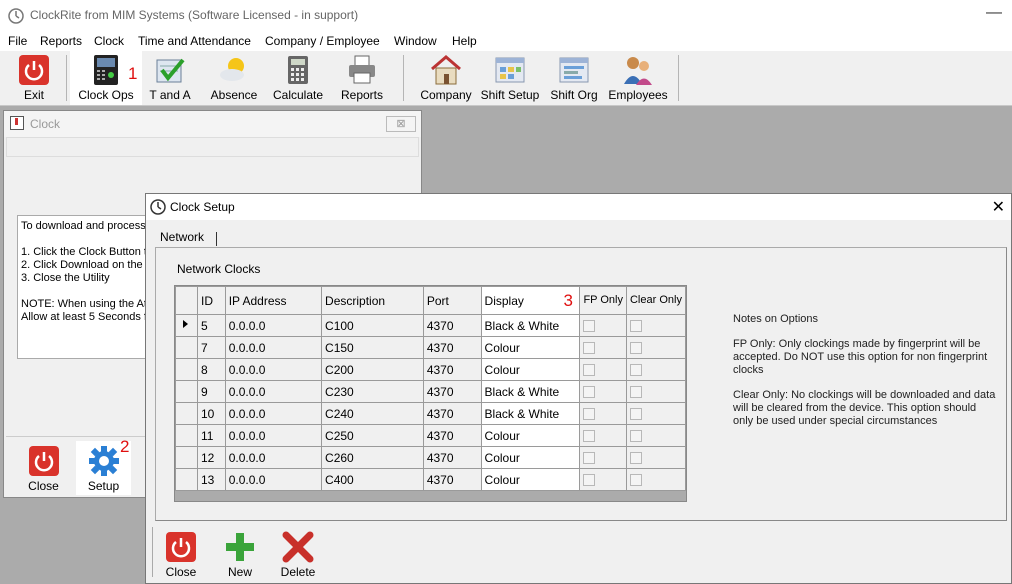  Describe the element at coordinates (211, 325) in the screenshot. I see `cell-id: 5` at that location.